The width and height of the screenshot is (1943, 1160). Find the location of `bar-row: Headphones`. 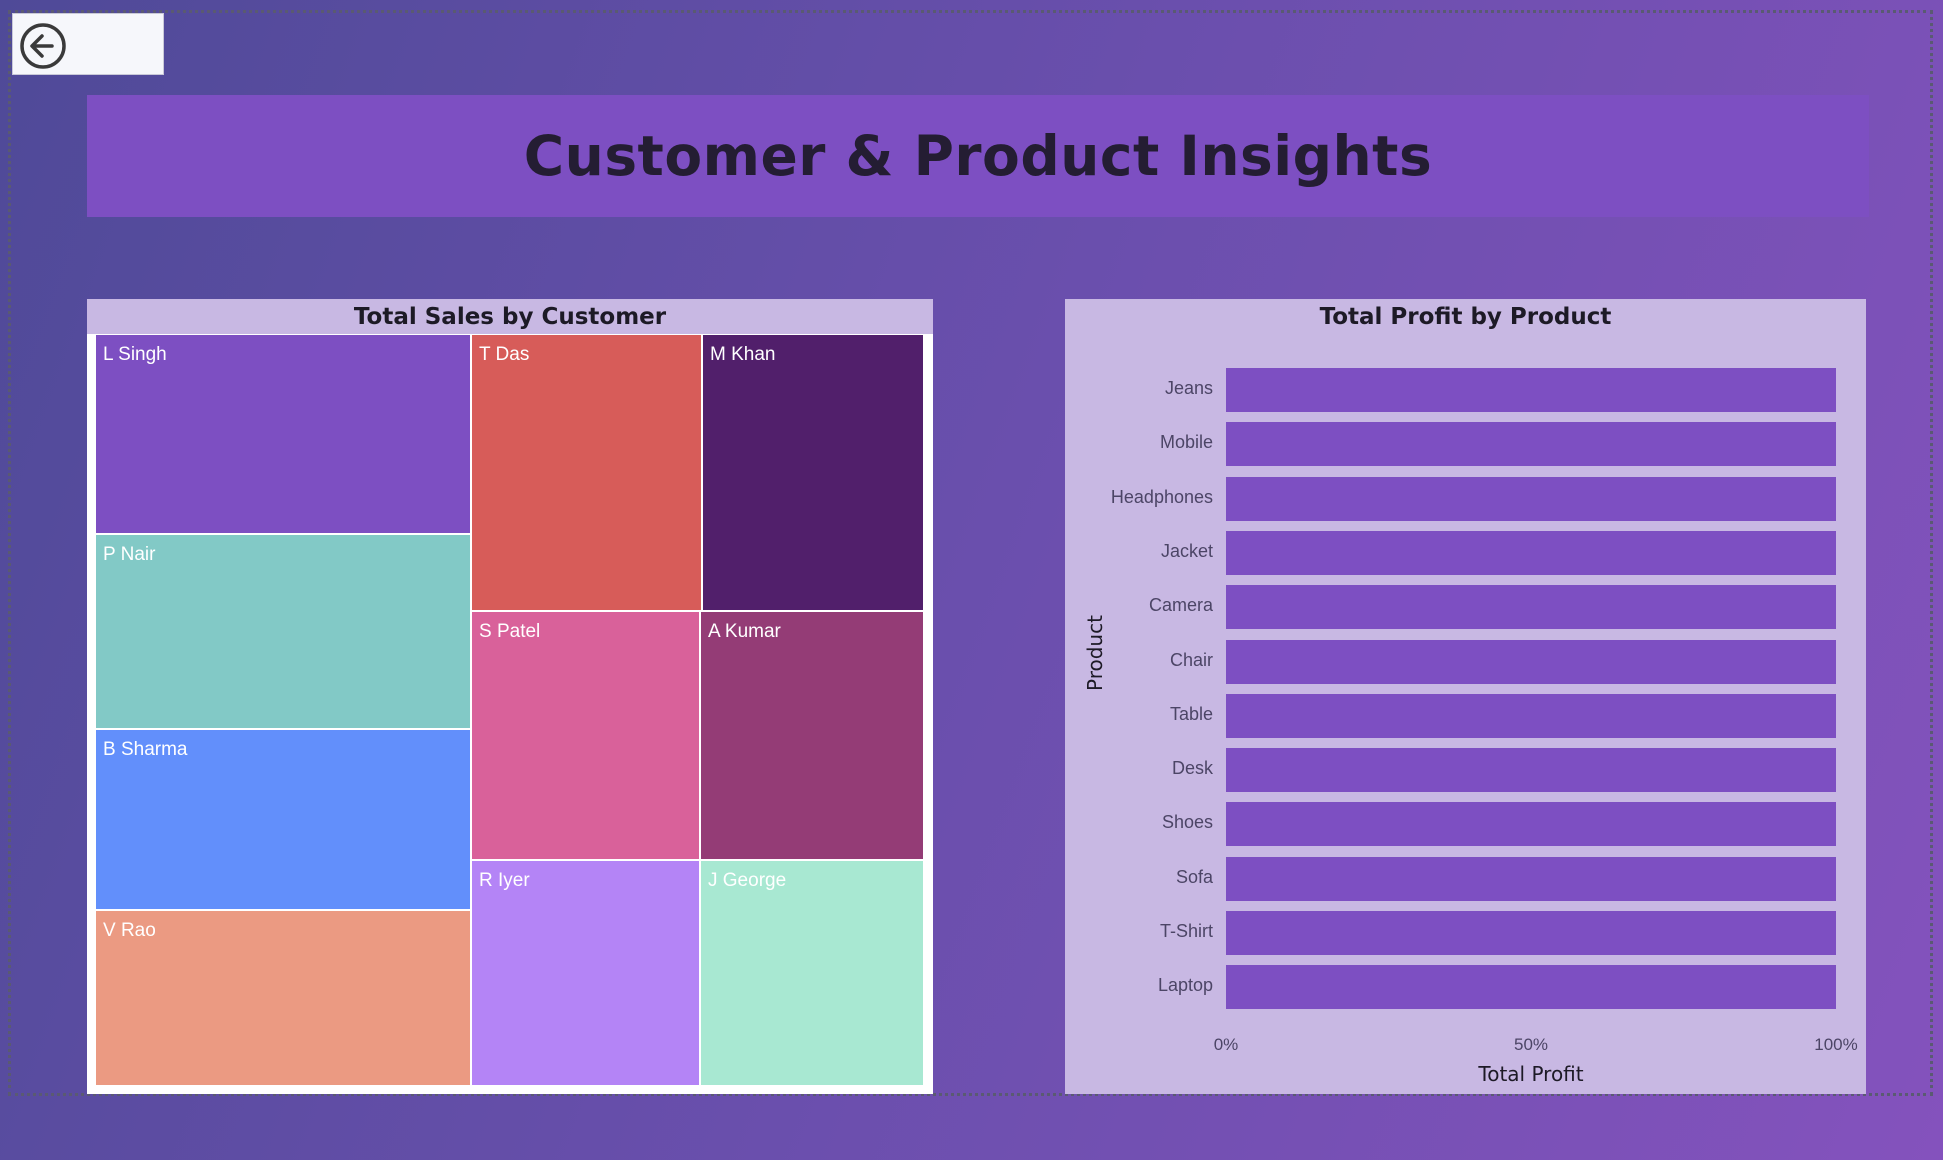

bar-row: Headphones is located at coordinates (1465, 498).